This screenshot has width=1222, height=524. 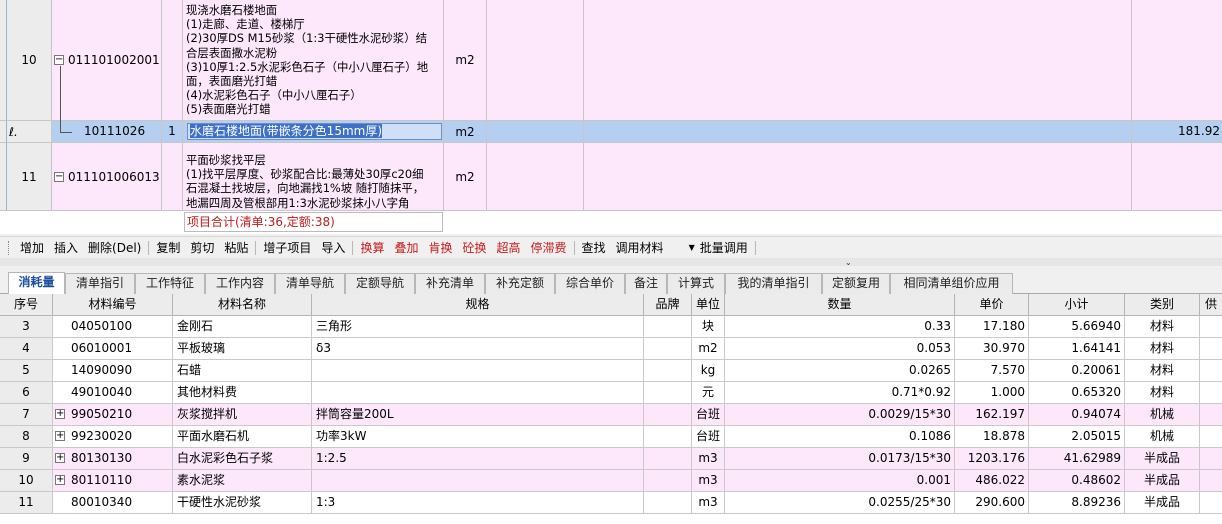 What do you see at coordinates (114, 247) in the screenshot?
I see `delete-button: 删除(Del)` at bounding box center [114, 247].